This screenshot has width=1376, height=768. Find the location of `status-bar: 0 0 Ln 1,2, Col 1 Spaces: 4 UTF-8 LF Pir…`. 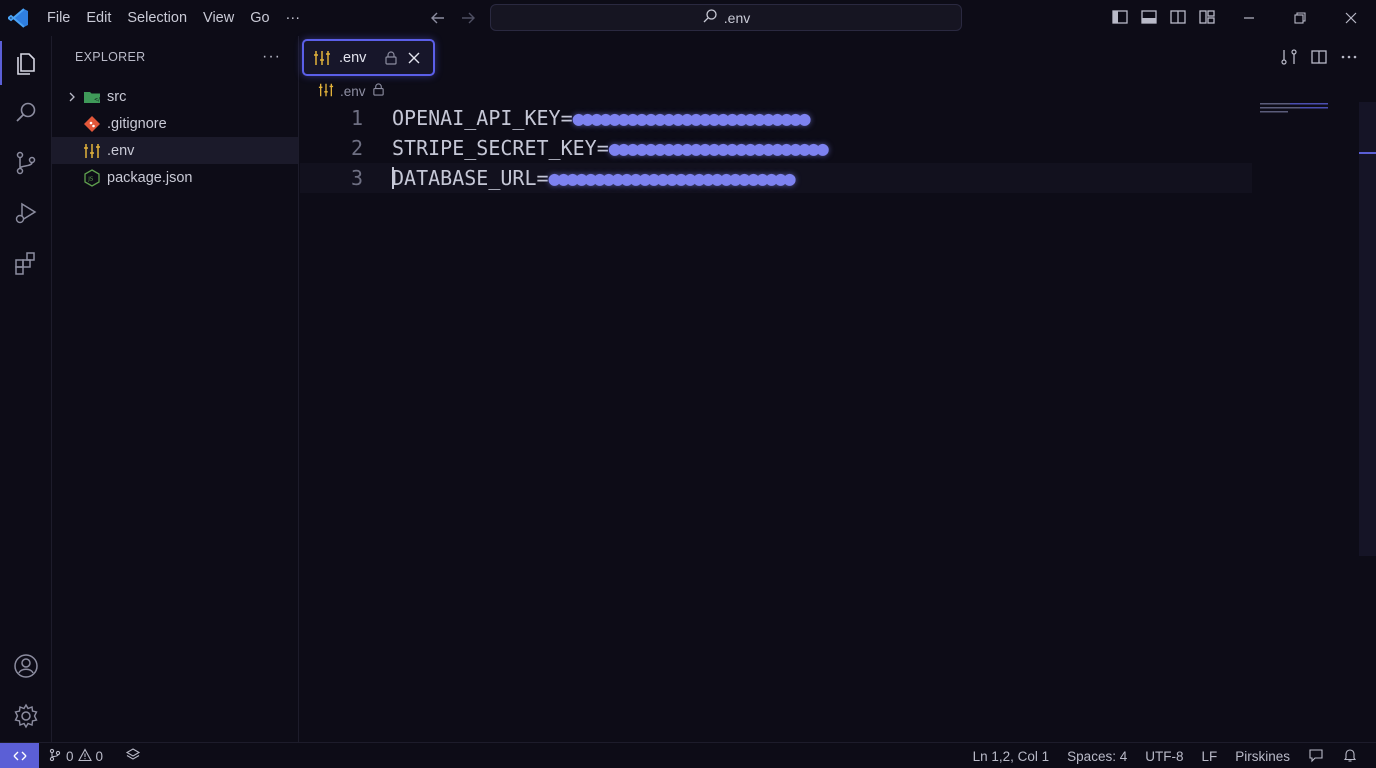

status-bar: 0 0 Ln 1,2, Col 1 Spaces: 4 UTF-8 LF Pir… is located at coordinates (688, 755).